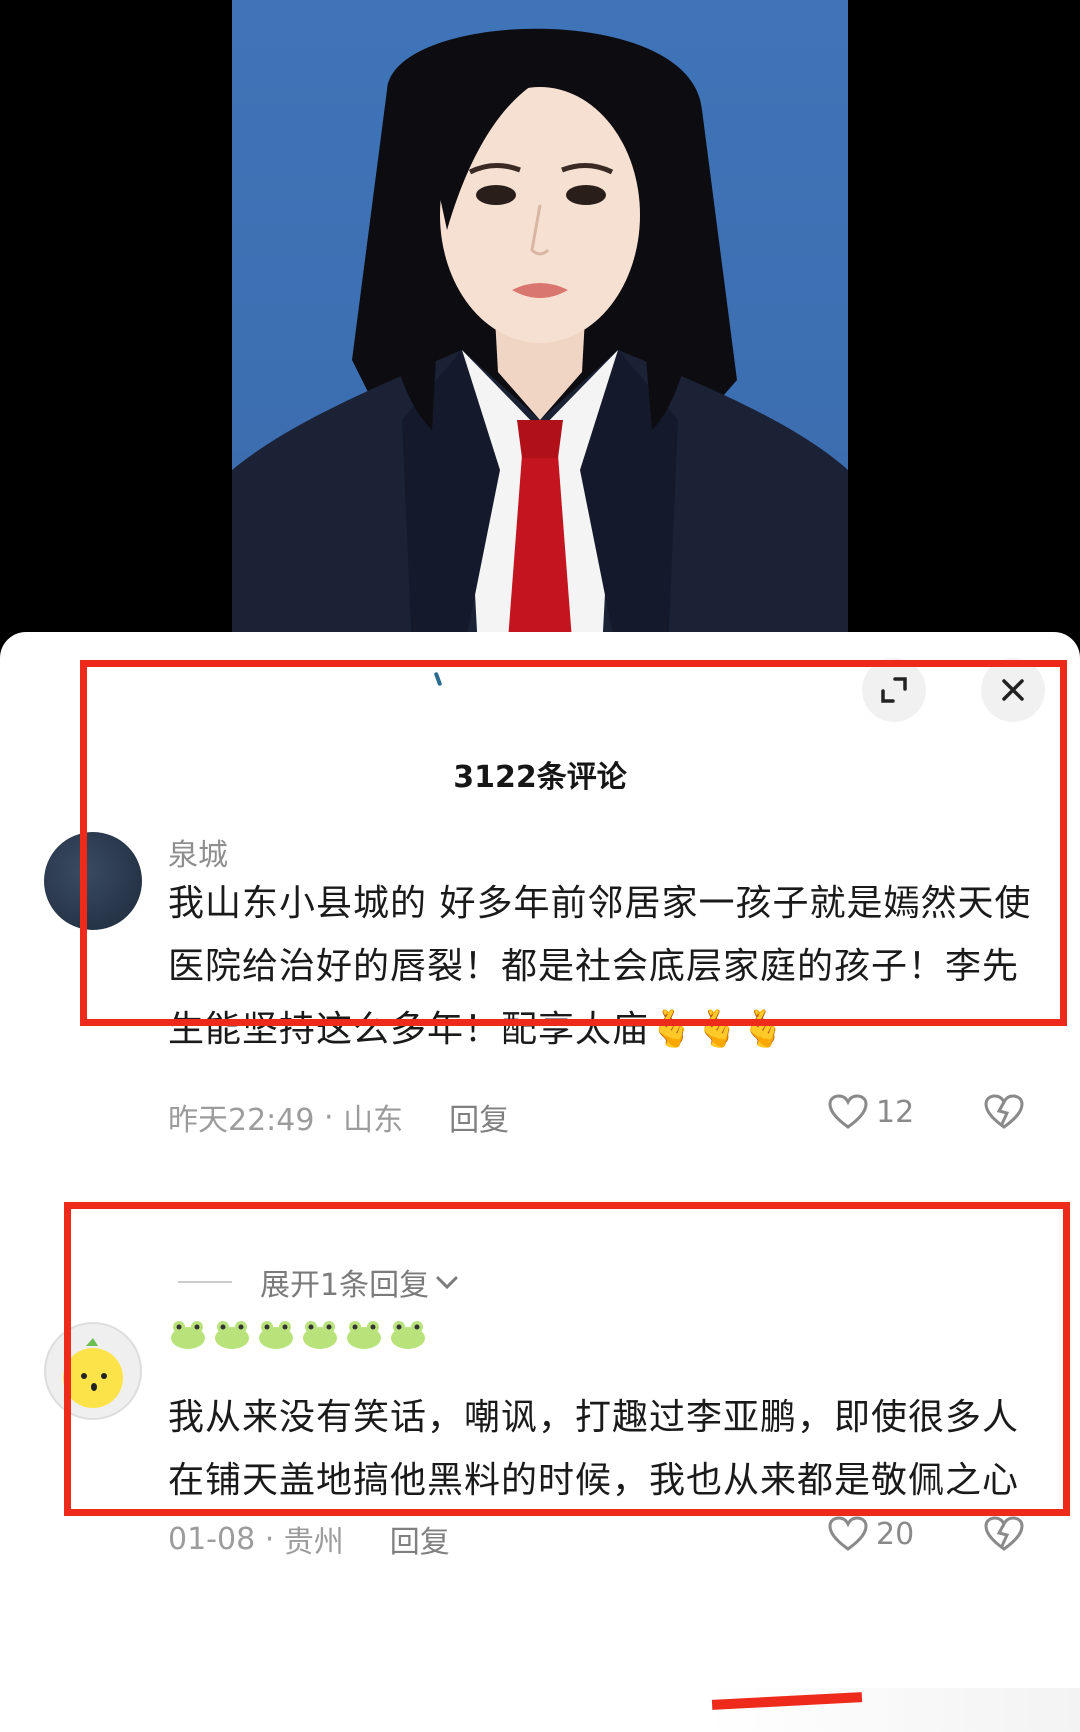  I want to click on cropped-bottom-content, so click(892, 1710).